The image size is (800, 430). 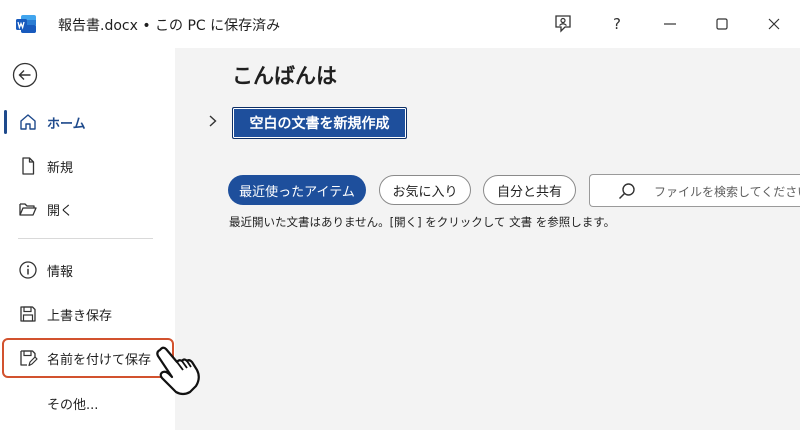 I want to click on sidebar-item-label: 新規, so click(x=60, y=168).